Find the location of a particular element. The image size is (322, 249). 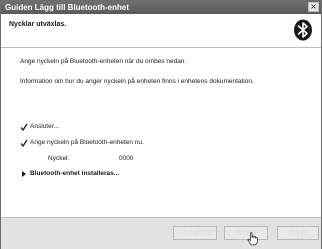

arrow-right-icon is located at coordinates (24, 174).